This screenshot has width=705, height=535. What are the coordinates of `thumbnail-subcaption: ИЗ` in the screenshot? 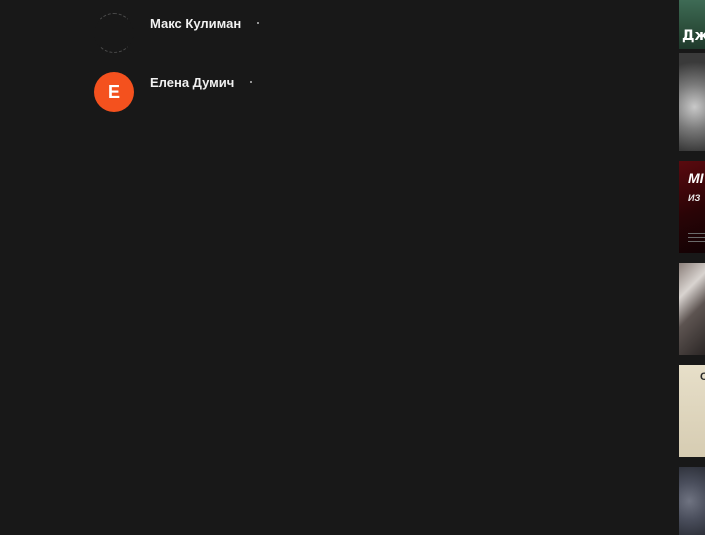 It's located at (694, 198).